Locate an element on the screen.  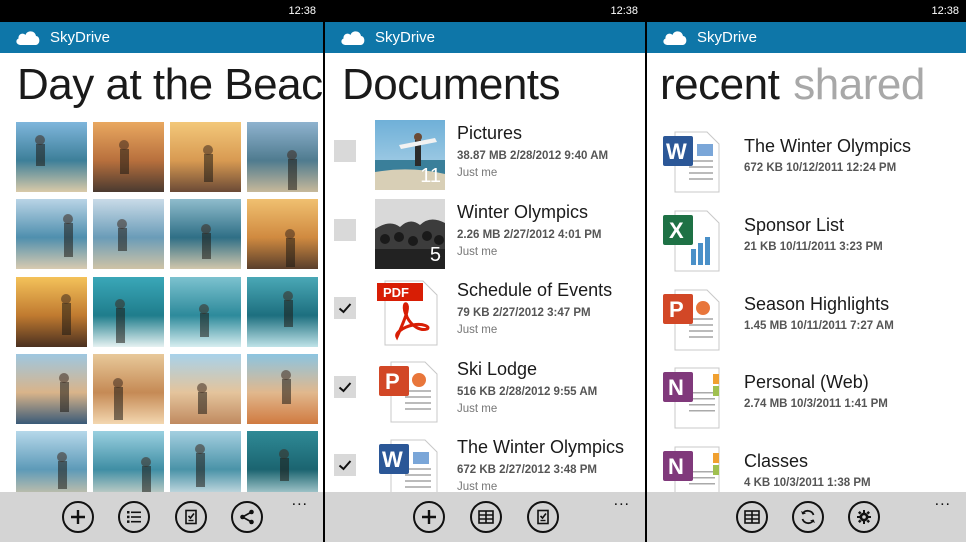
item-meta: 516 KB 2/28/2012 9:55 AM is located at coordinates (527, 392).